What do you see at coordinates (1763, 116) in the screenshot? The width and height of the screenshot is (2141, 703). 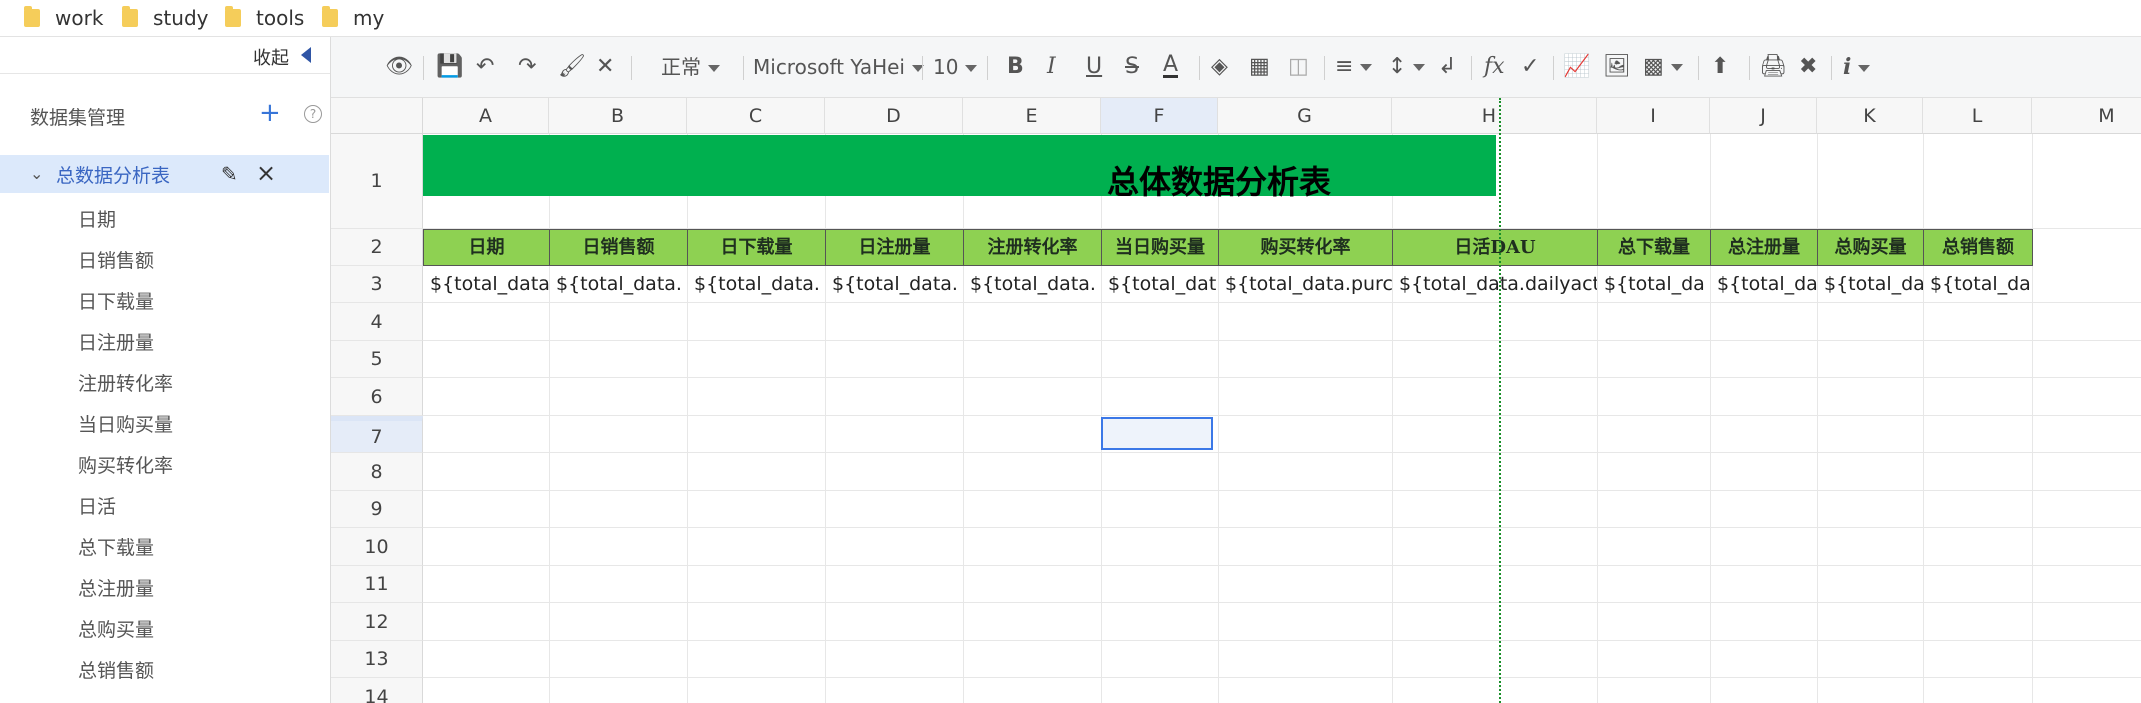 I see `column-header: J` at bounding box center [1763, 116].